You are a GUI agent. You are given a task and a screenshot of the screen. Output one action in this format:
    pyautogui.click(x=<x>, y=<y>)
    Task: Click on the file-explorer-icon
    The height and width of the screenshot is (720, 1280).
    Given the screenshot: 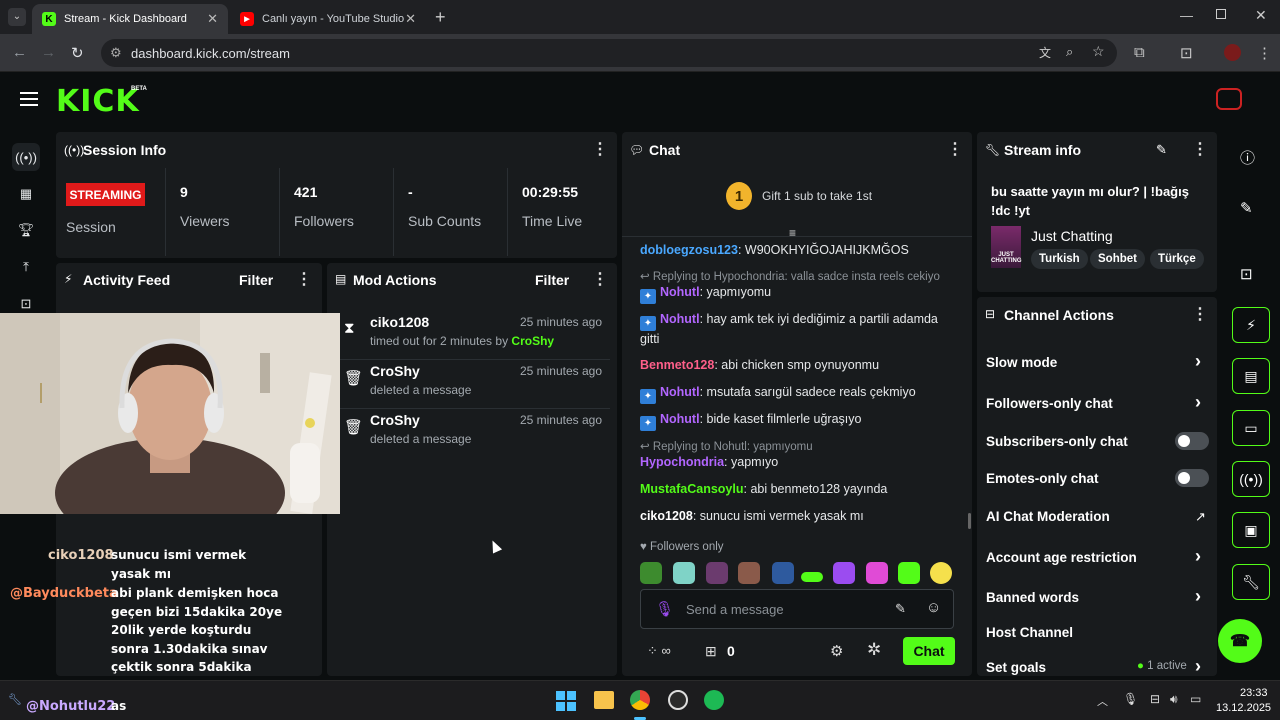 What is the action you would take?
    pyautogui.click(x=604, y=700)
    